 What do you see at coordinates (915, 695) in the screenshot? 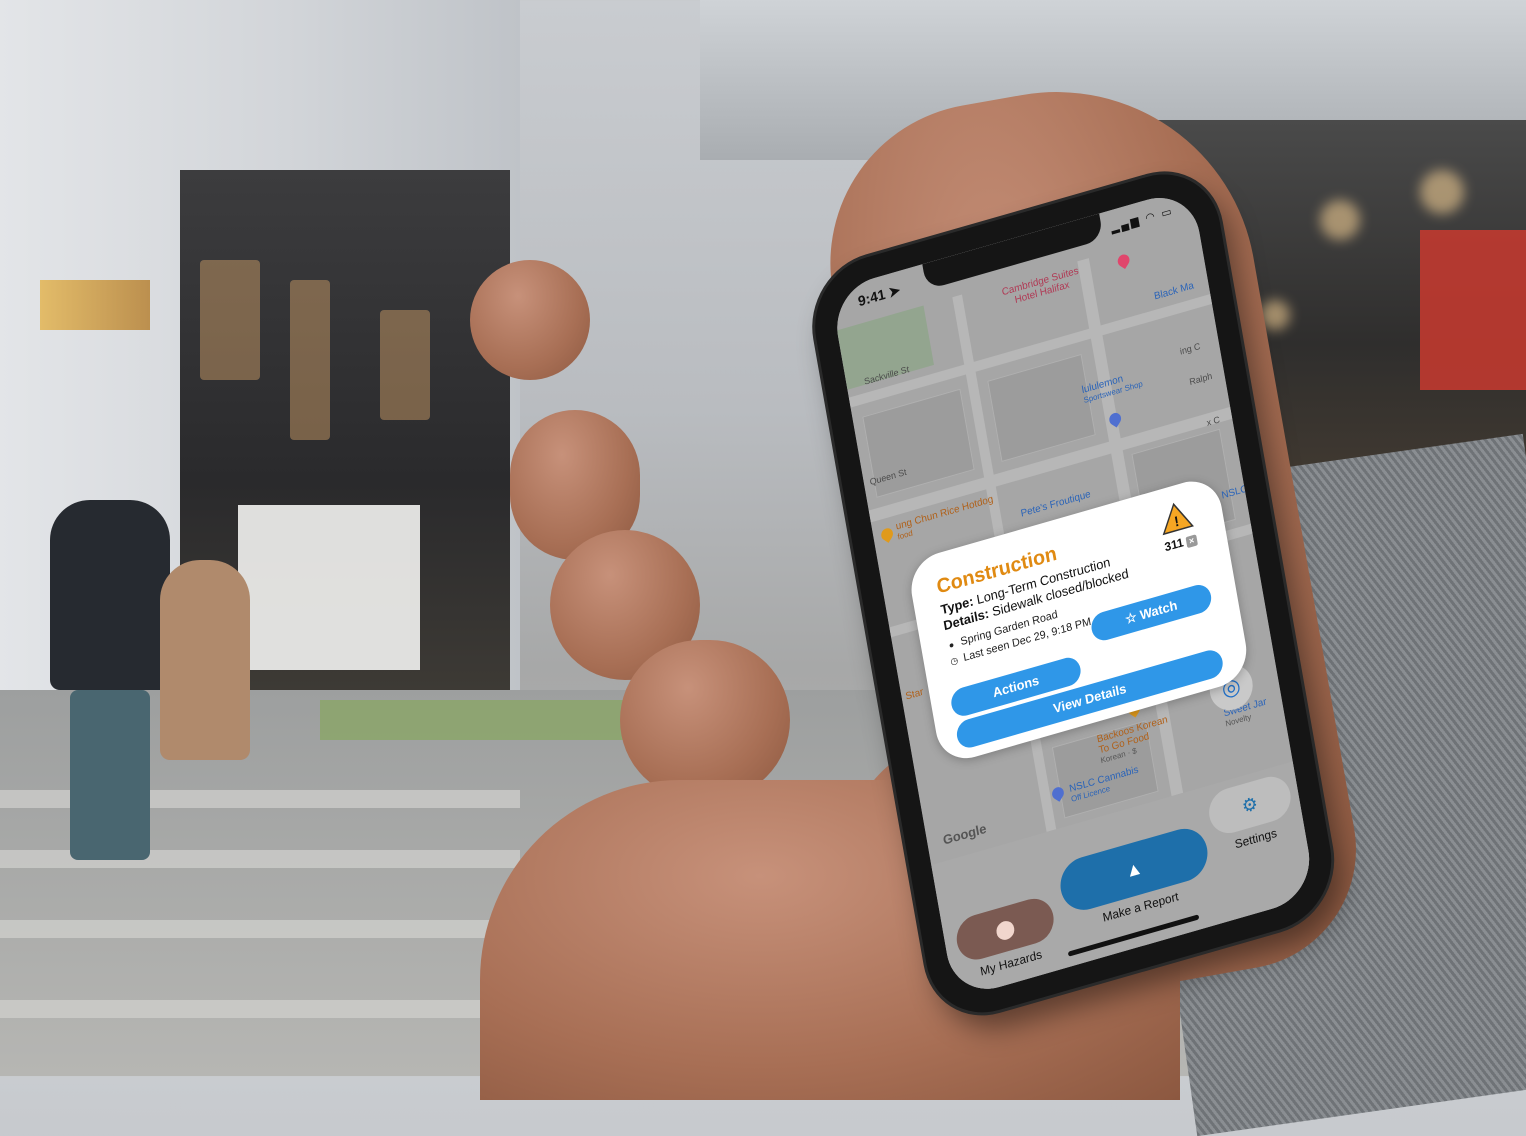
I see `map-label-star: Star` at bounding box center [915, 695].